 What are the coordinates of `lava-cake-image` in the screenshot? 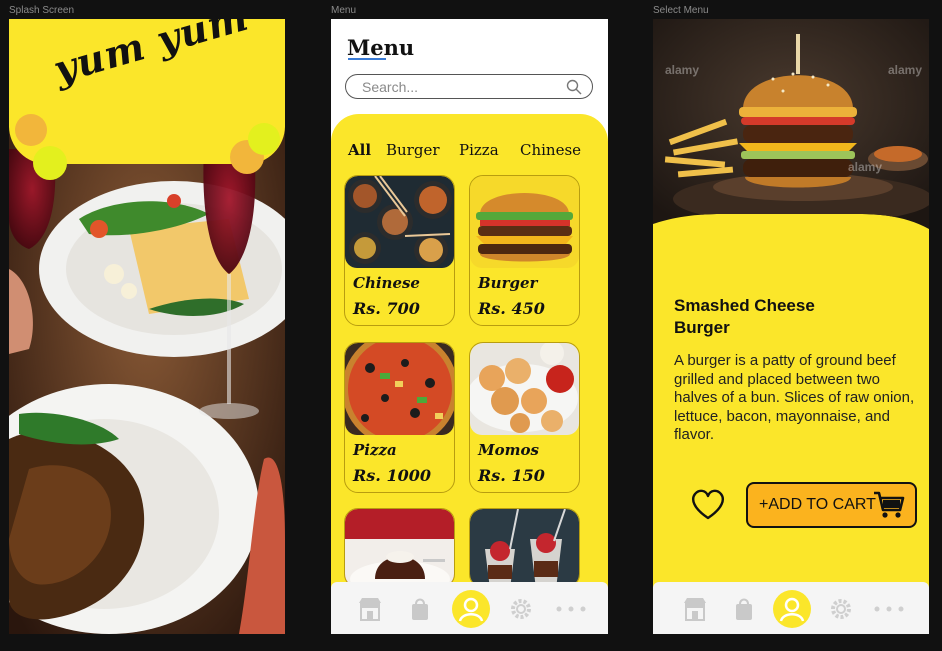 It's located at (399, 548).